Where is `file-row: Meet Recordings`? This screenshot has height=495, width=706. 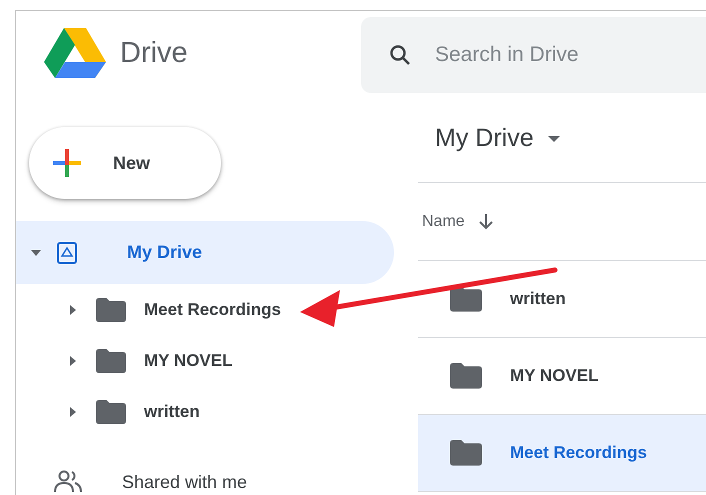
file-row: Meet Recordings is located at coordinates (562, 453).